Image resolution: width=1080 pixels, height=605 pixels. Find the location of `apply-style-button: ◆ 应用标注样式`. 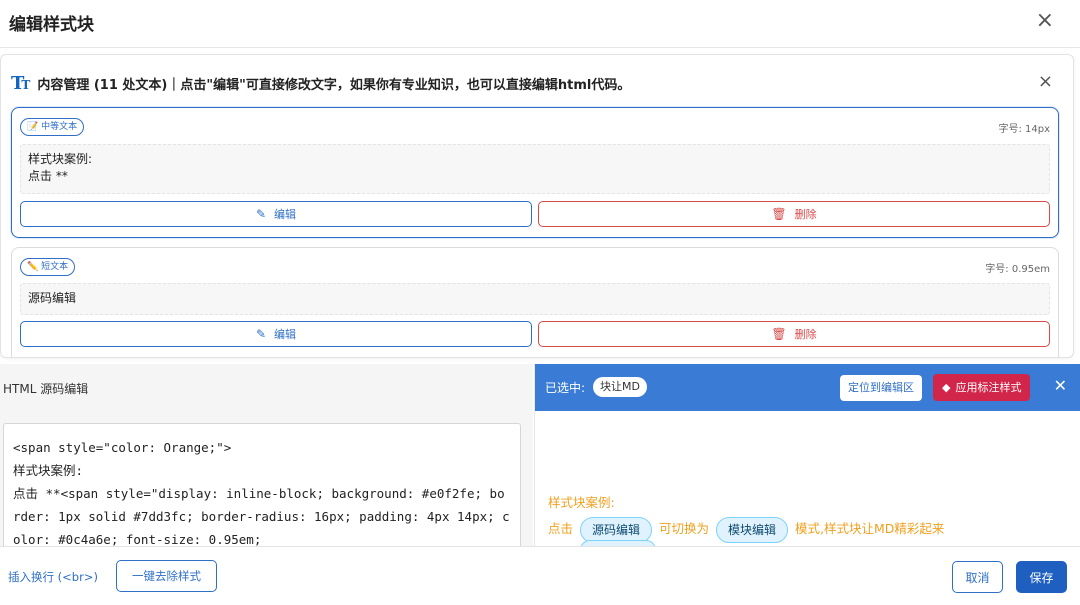

apply-style-button: ◆ 应用标注样式 is located at coordinates (982, 387).